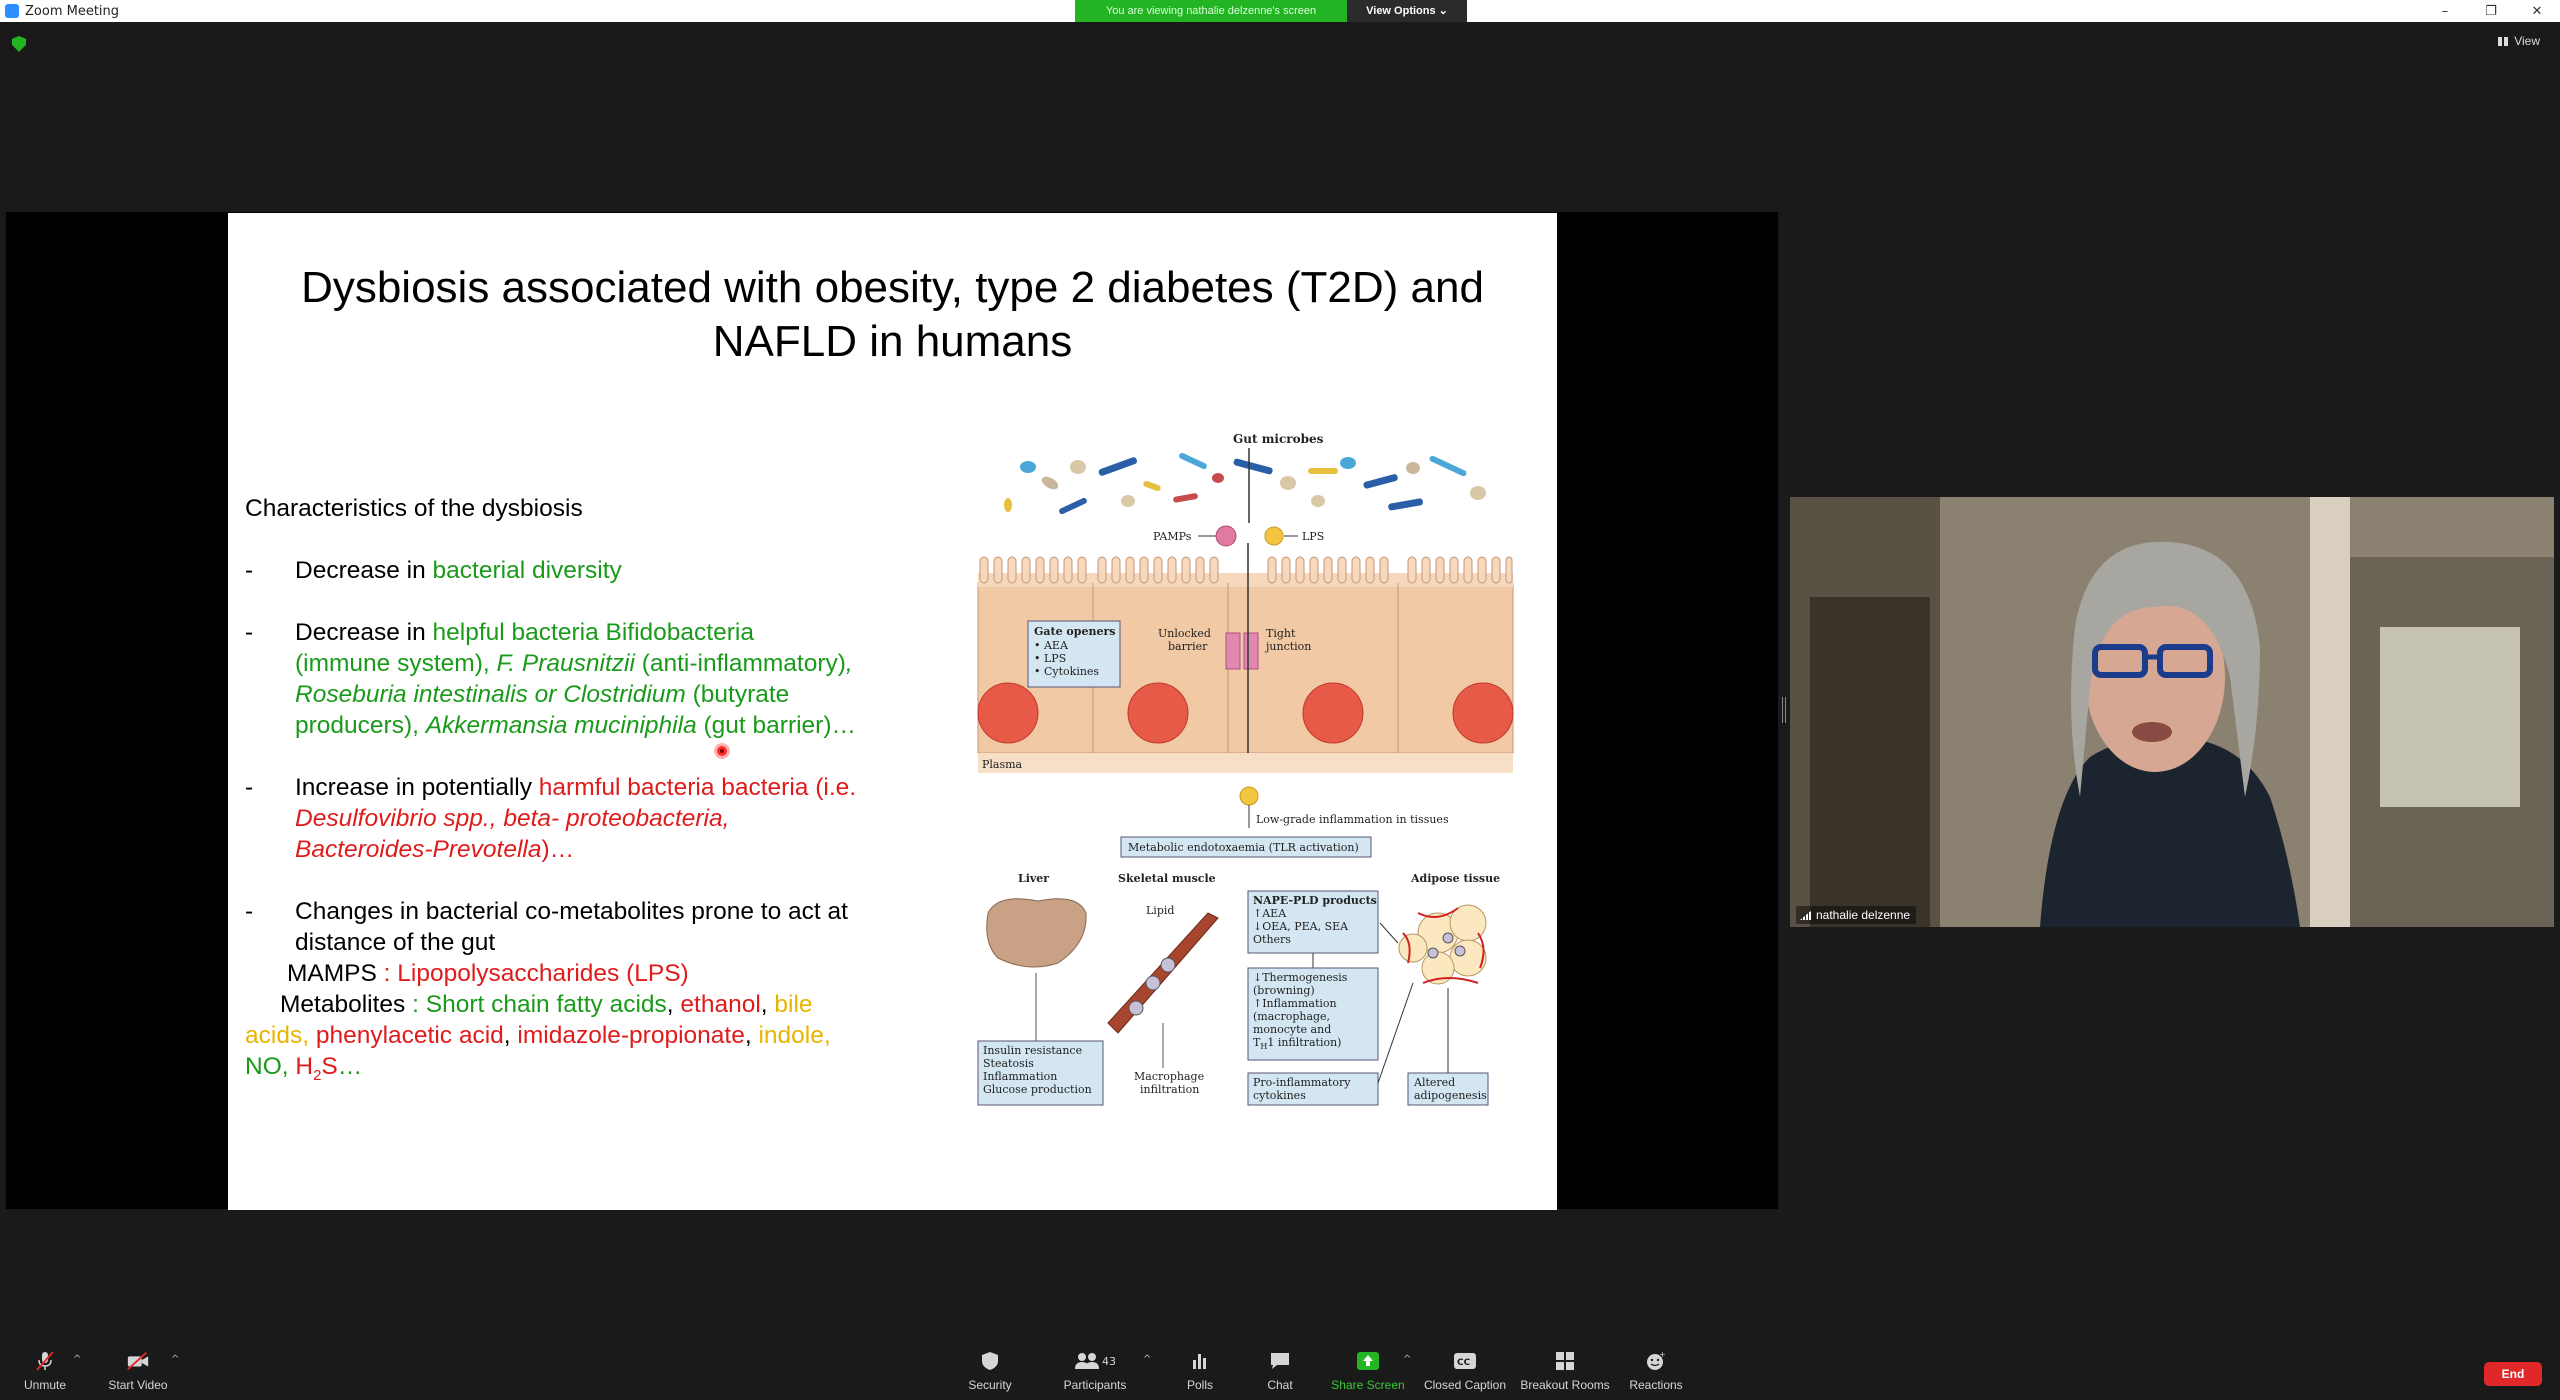  What do you see at coordinates (270, 1066) in the screenshot?
I see `metabolite-no: NO,` at bounding box center [270, 1066].